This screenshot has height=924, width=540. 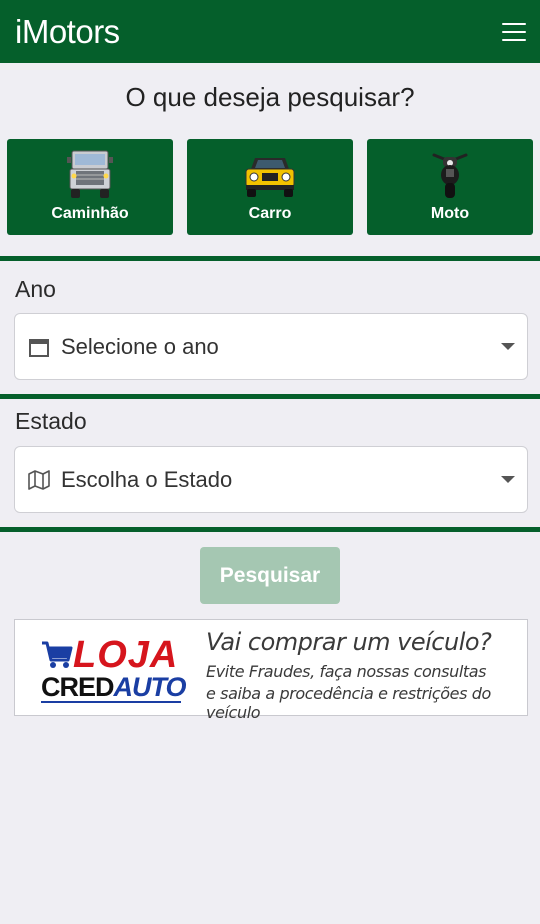 What do you see at coordinates (39, 480) in the screenshot?
I see `map-icon` at bounding box center [39, 480].